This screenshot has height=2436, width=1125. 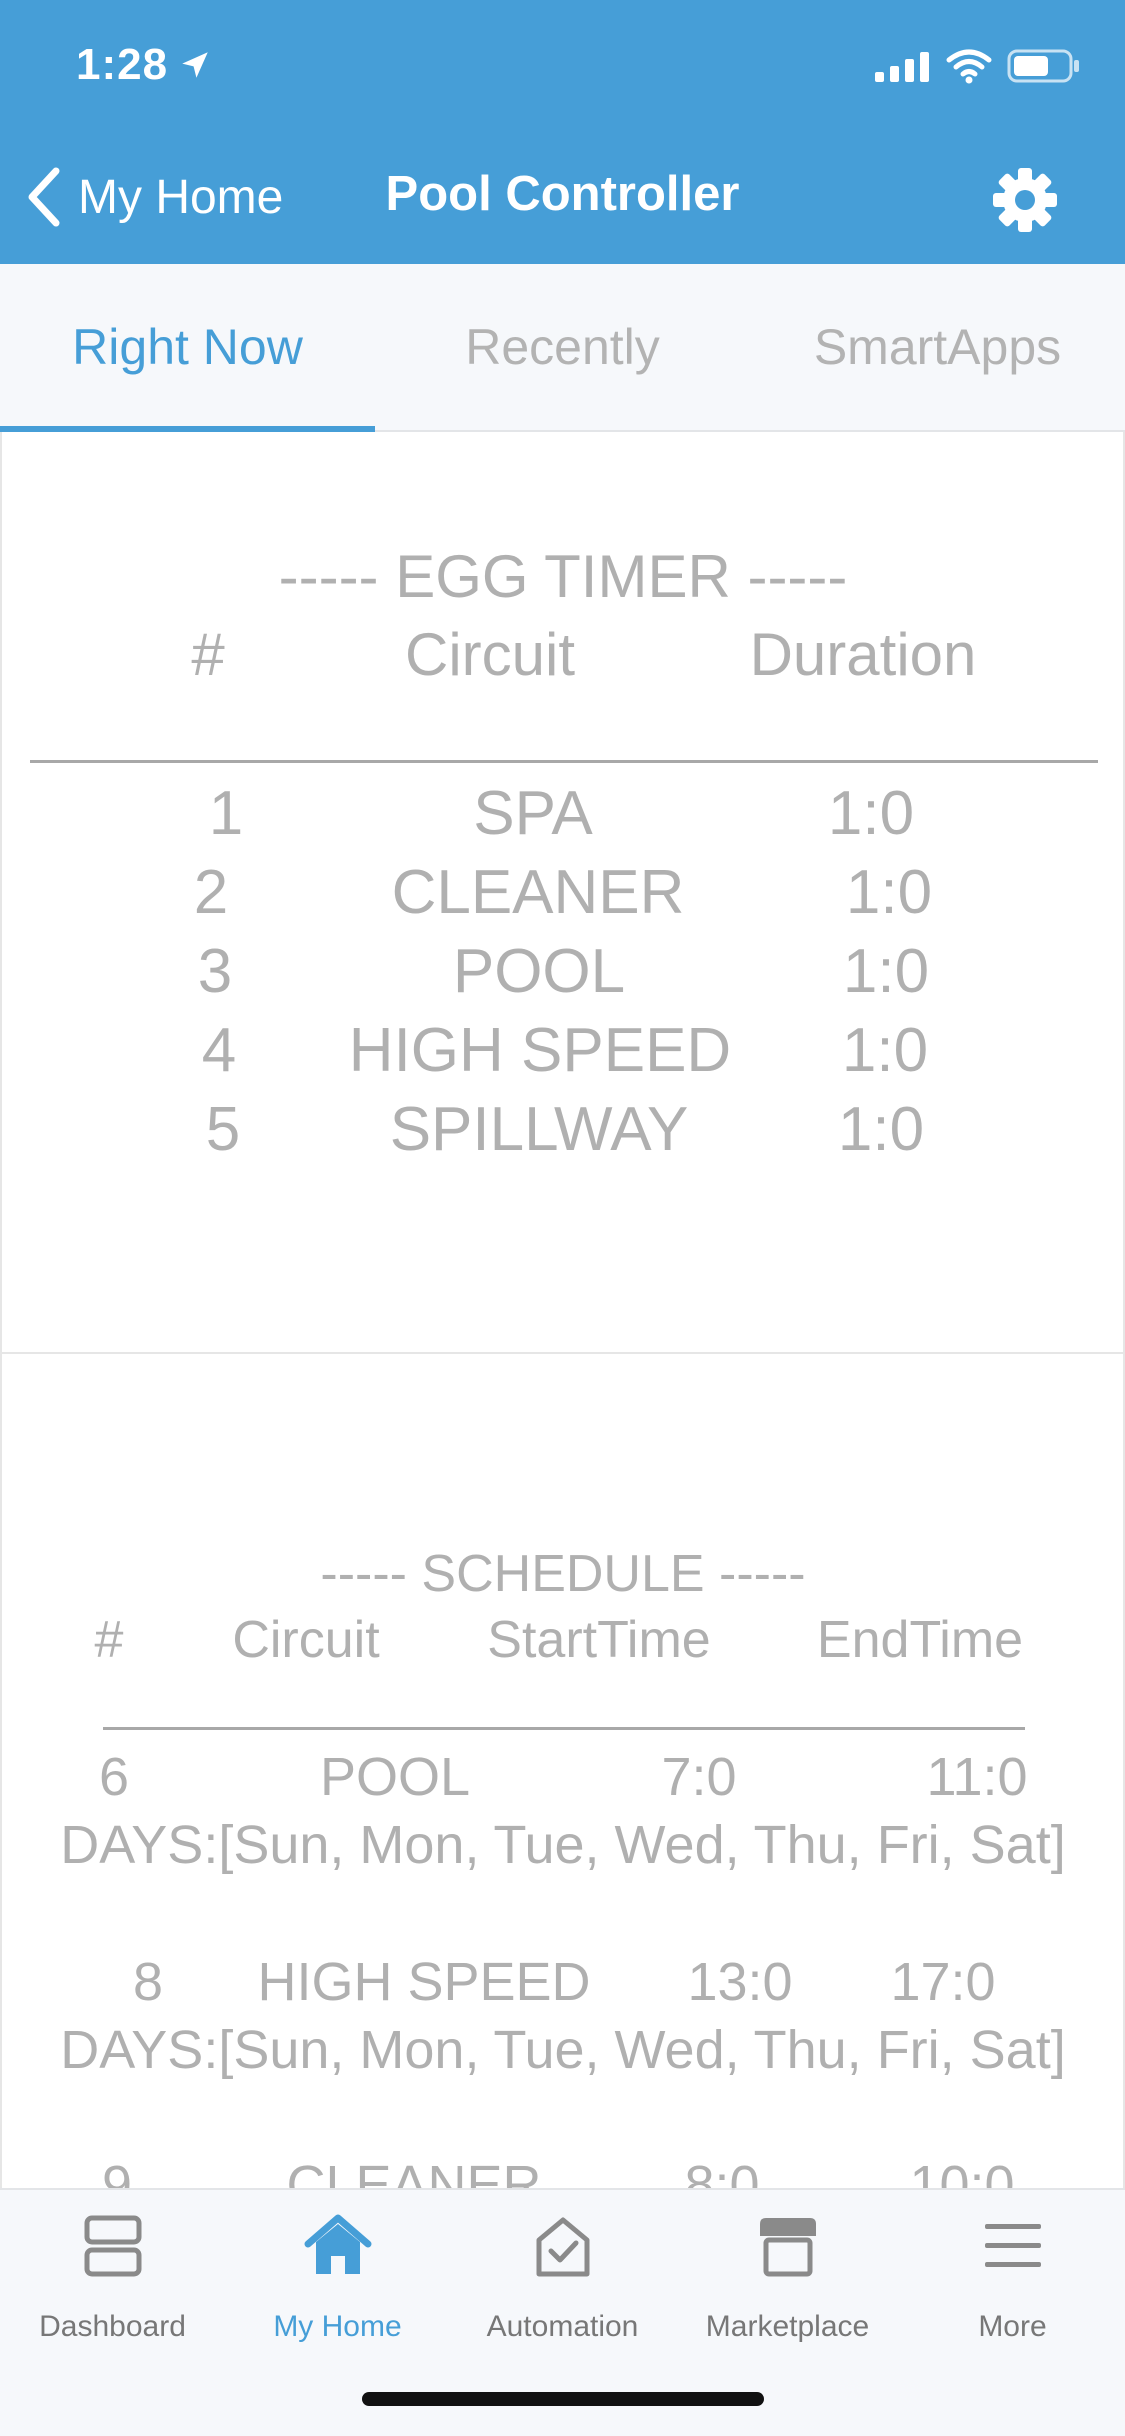 I want to click on segment-tabs: Right Now Recently SmartApps, so click(x=562, y=348).